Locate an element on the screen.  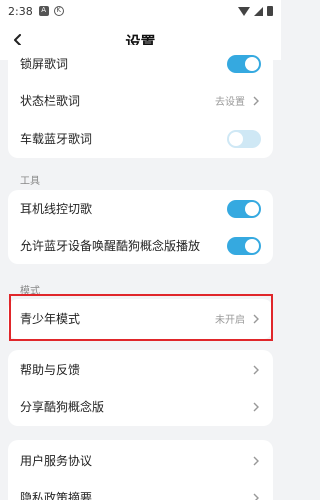
wifi-icon is located at coordinates (244, 11).